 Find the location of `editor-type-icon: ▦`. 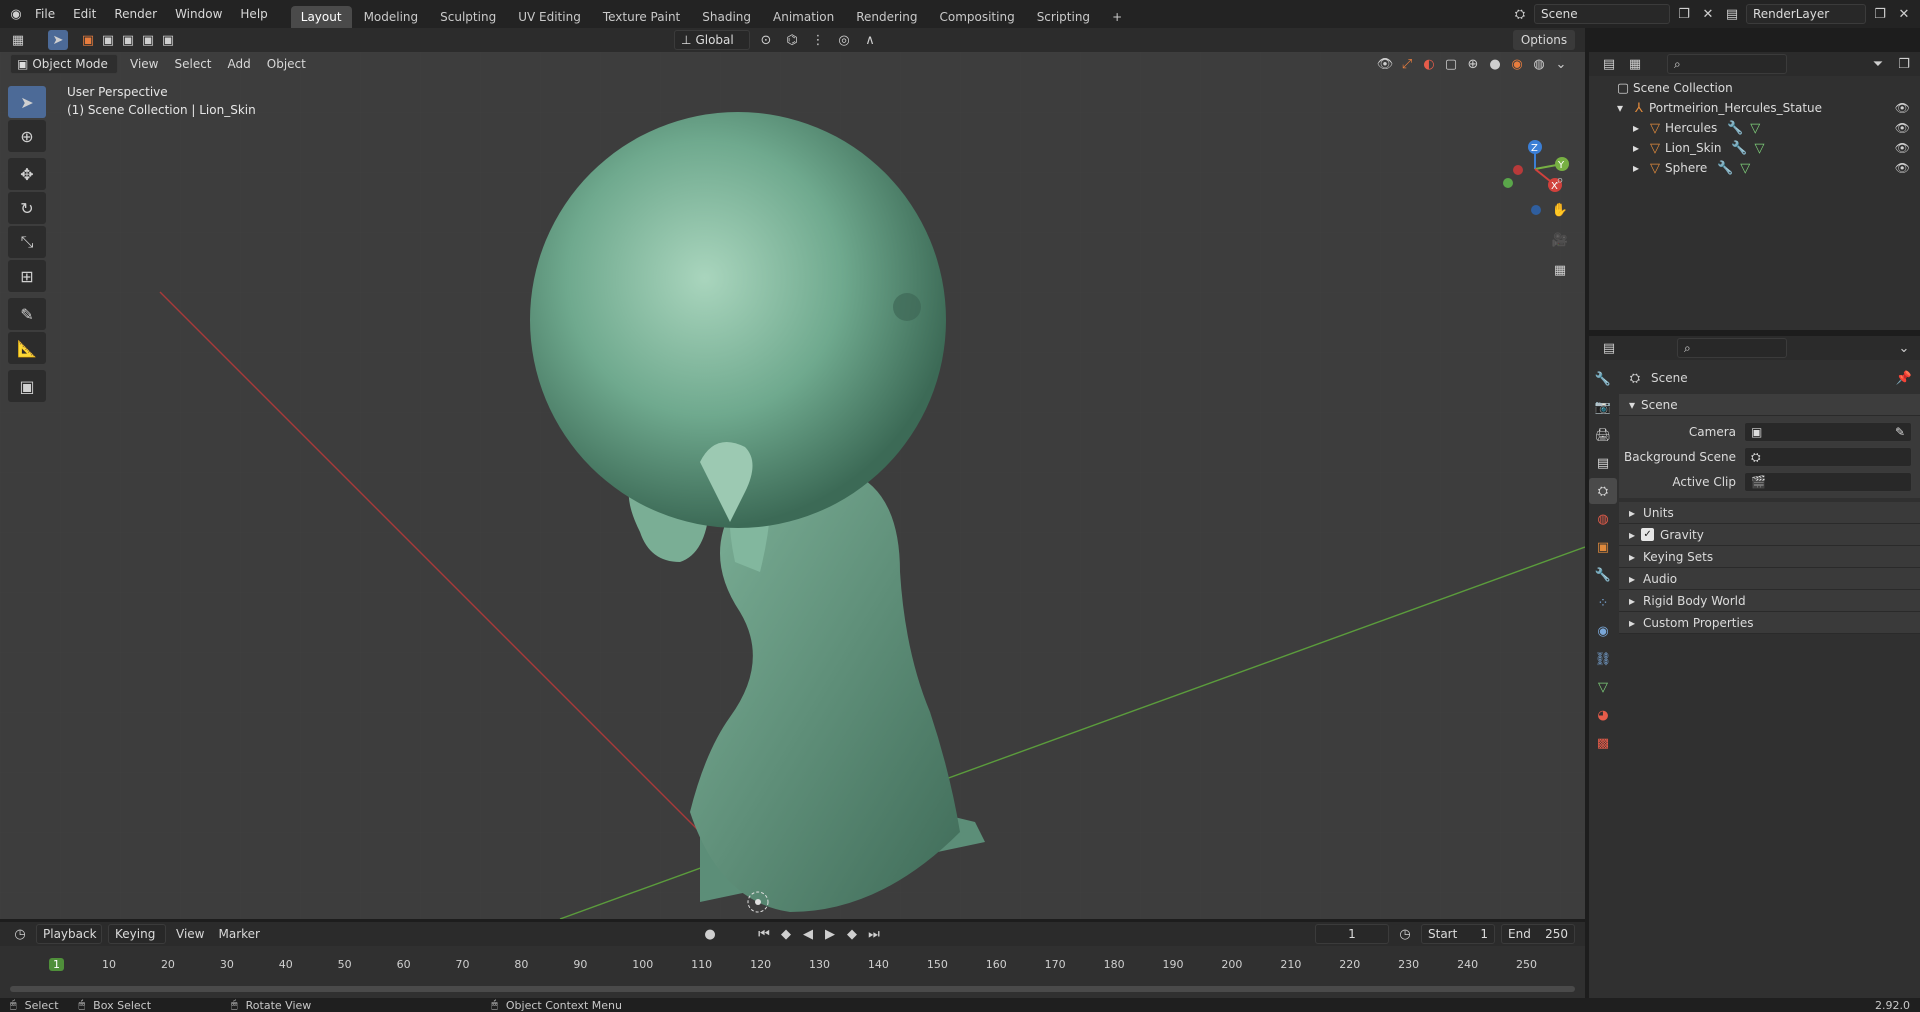

editor-type-icon: ▦ is located at coordinates (18, 40).